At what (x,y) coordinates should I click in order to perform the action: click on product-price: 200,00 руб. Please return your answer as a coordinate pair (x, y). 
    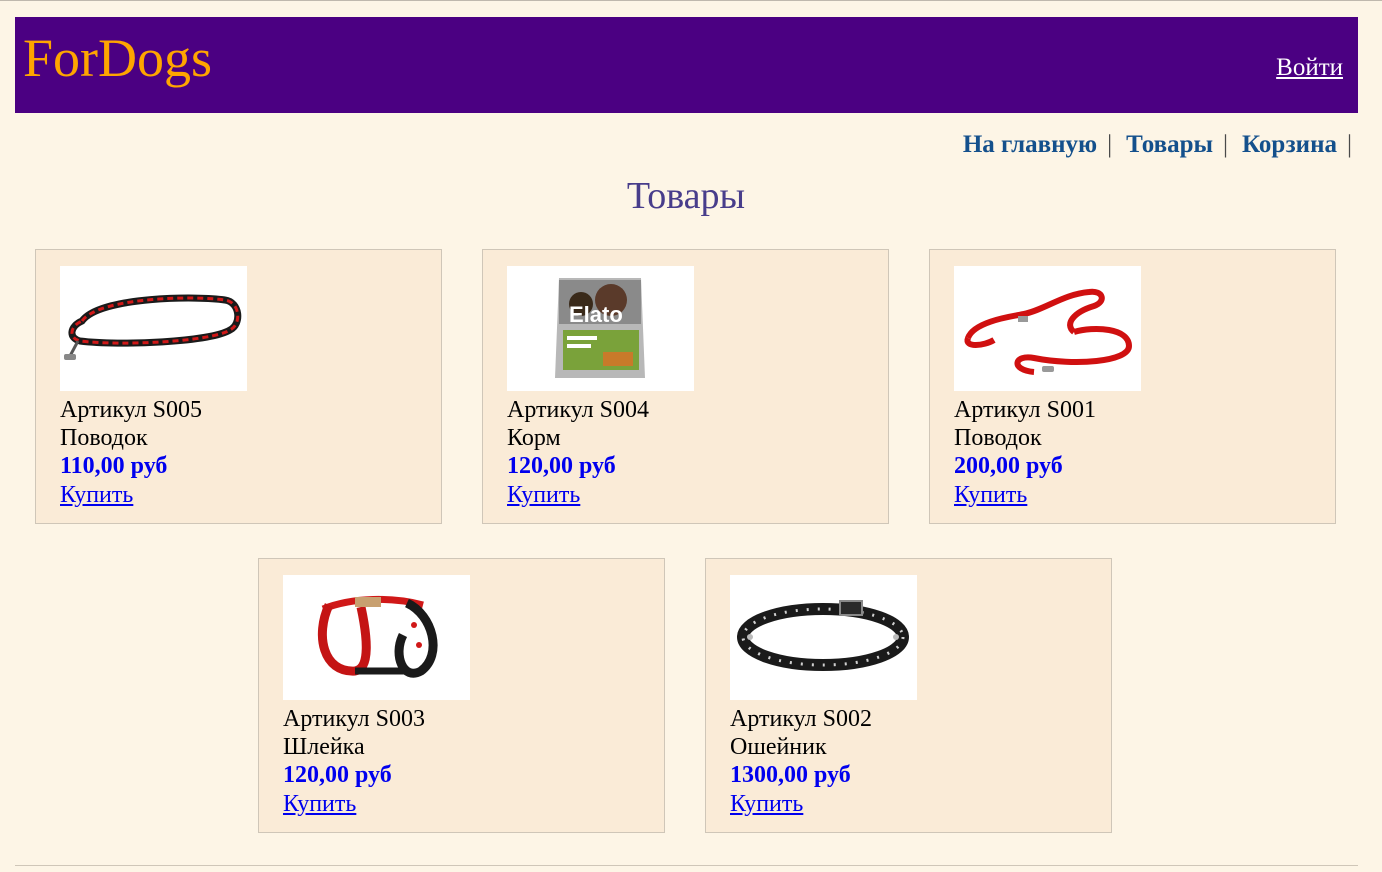
    Looking at the image, I should click on (1008, 466).